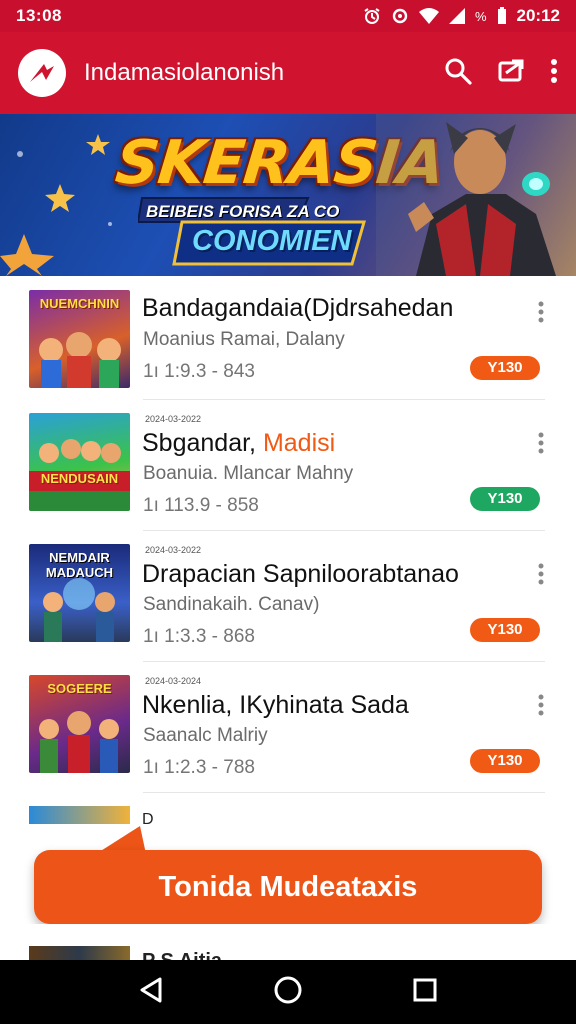 Image resolution: width=576 pixels, height=1024 pixels. I want to click on item-title: Sbgandar, Madisi, so click(238, 443).